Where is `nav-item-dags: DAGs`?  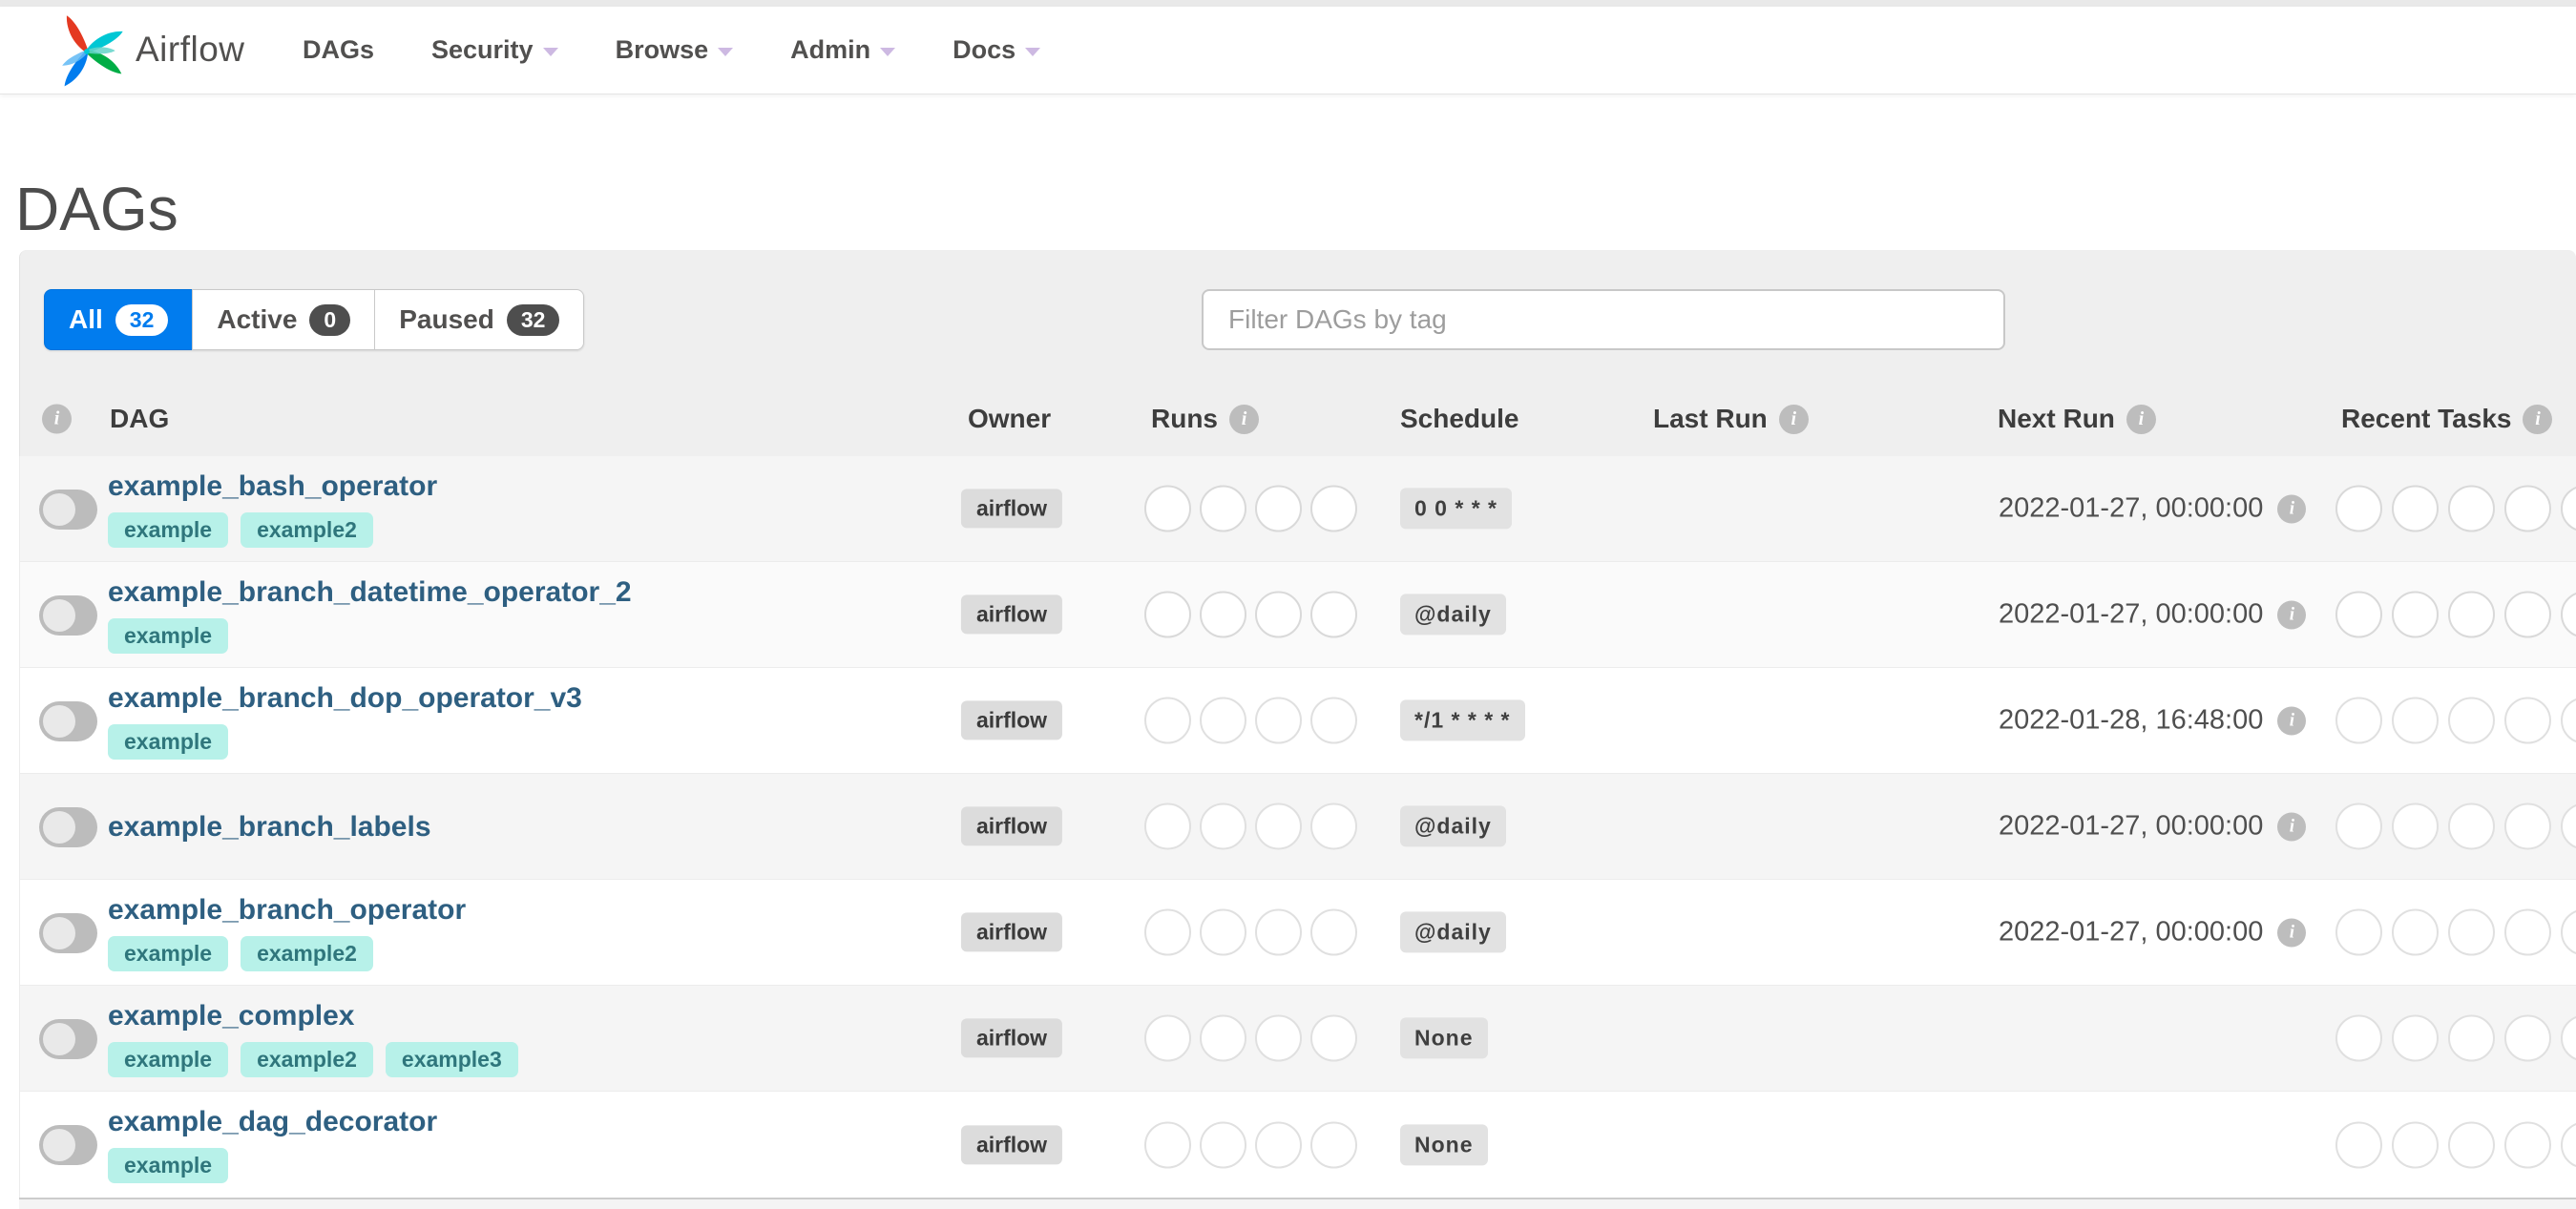 nav-item-dags: DAGs is located at coordinates (338, 50).